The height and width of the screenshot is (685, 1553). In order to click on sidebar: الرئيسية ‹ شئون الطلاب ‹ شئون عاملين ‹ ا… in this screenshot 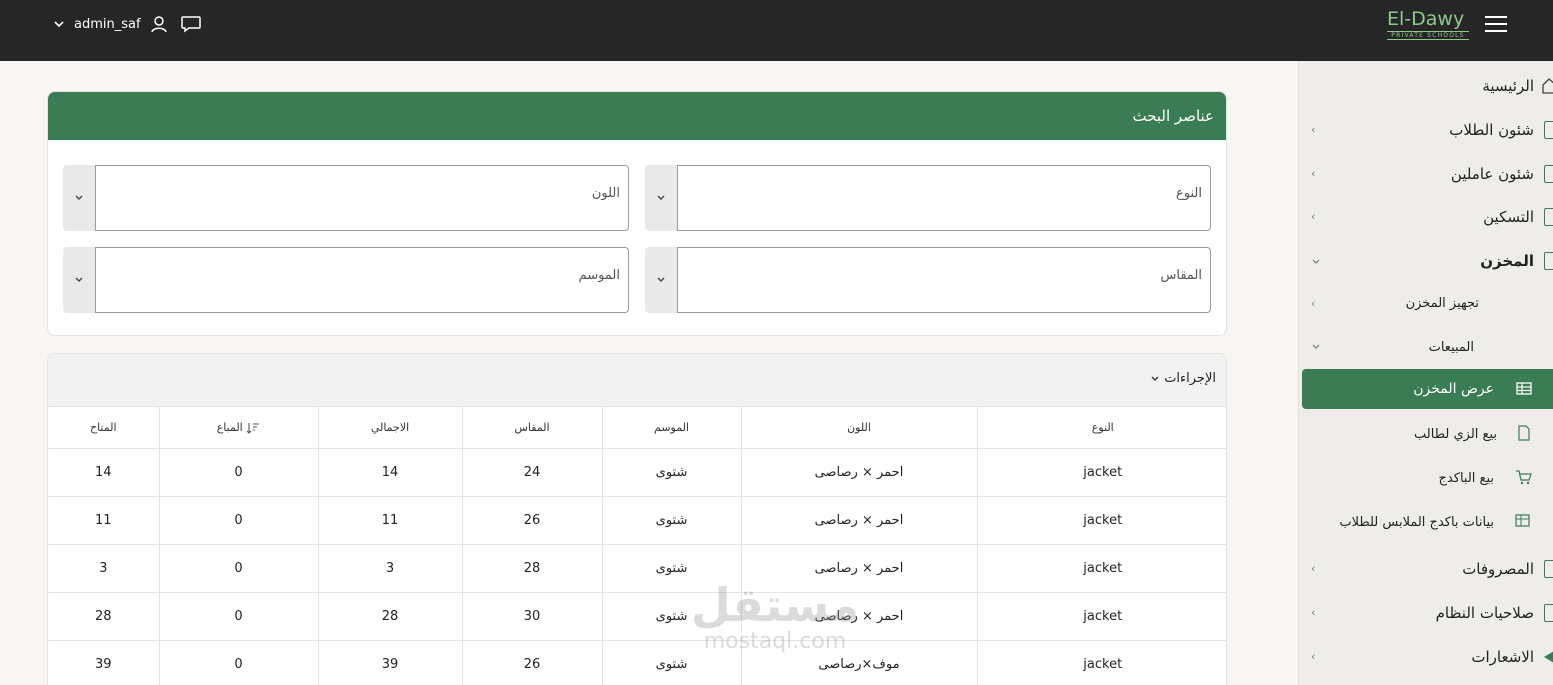, I will do `click(1425, 373)`.